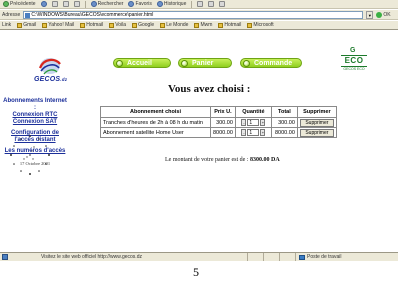 Image resolution: width=398 pixels, height=281 pixels. I want to click on eco-logo: G ECO GECOS ECO, so click(354, 60).